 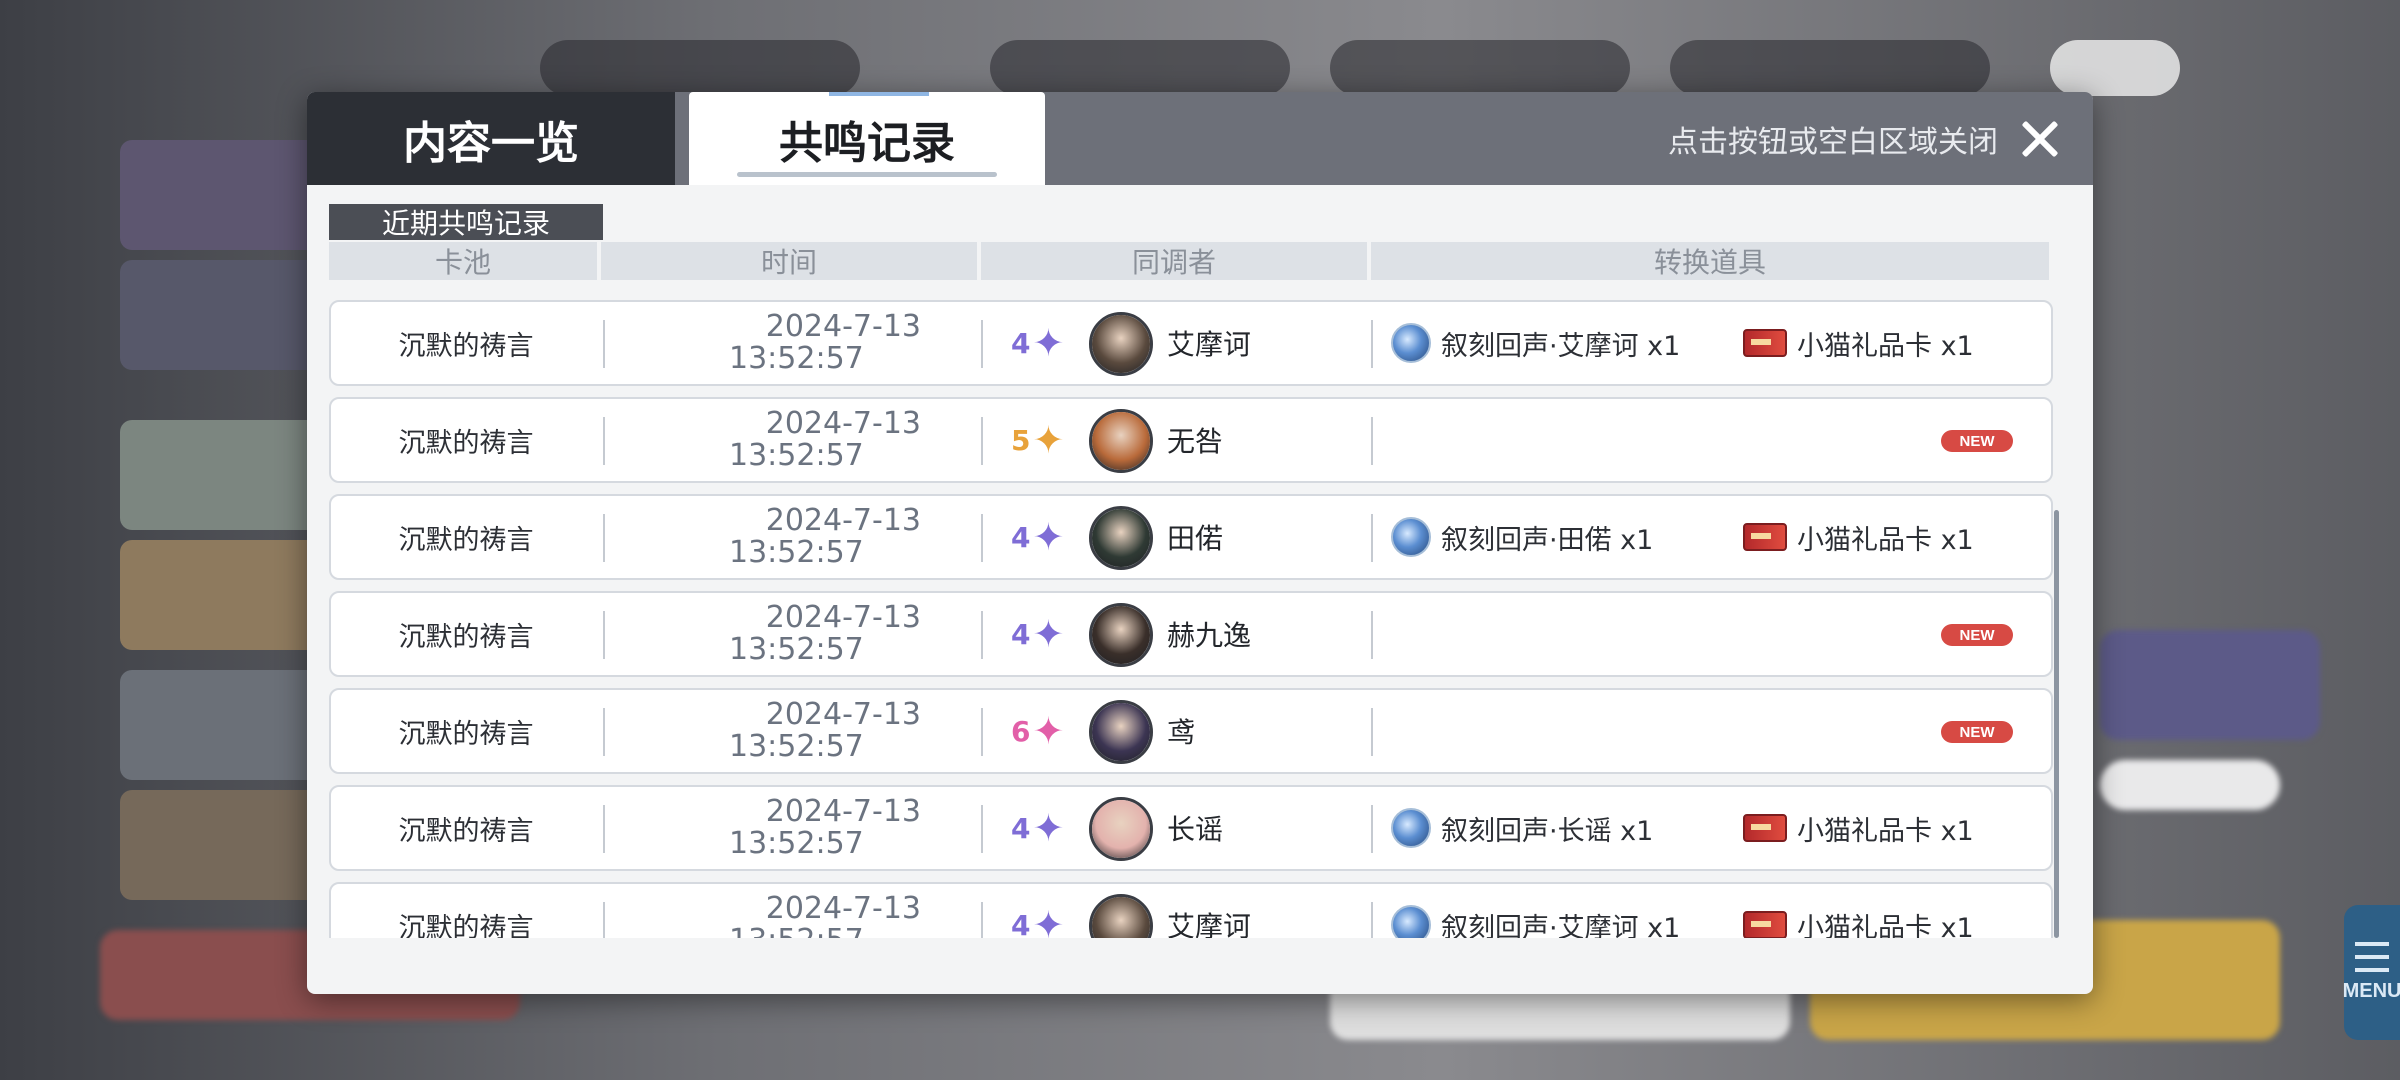 I want to click on resonator-name: 赫九逸, so click(x=1209, y=635).